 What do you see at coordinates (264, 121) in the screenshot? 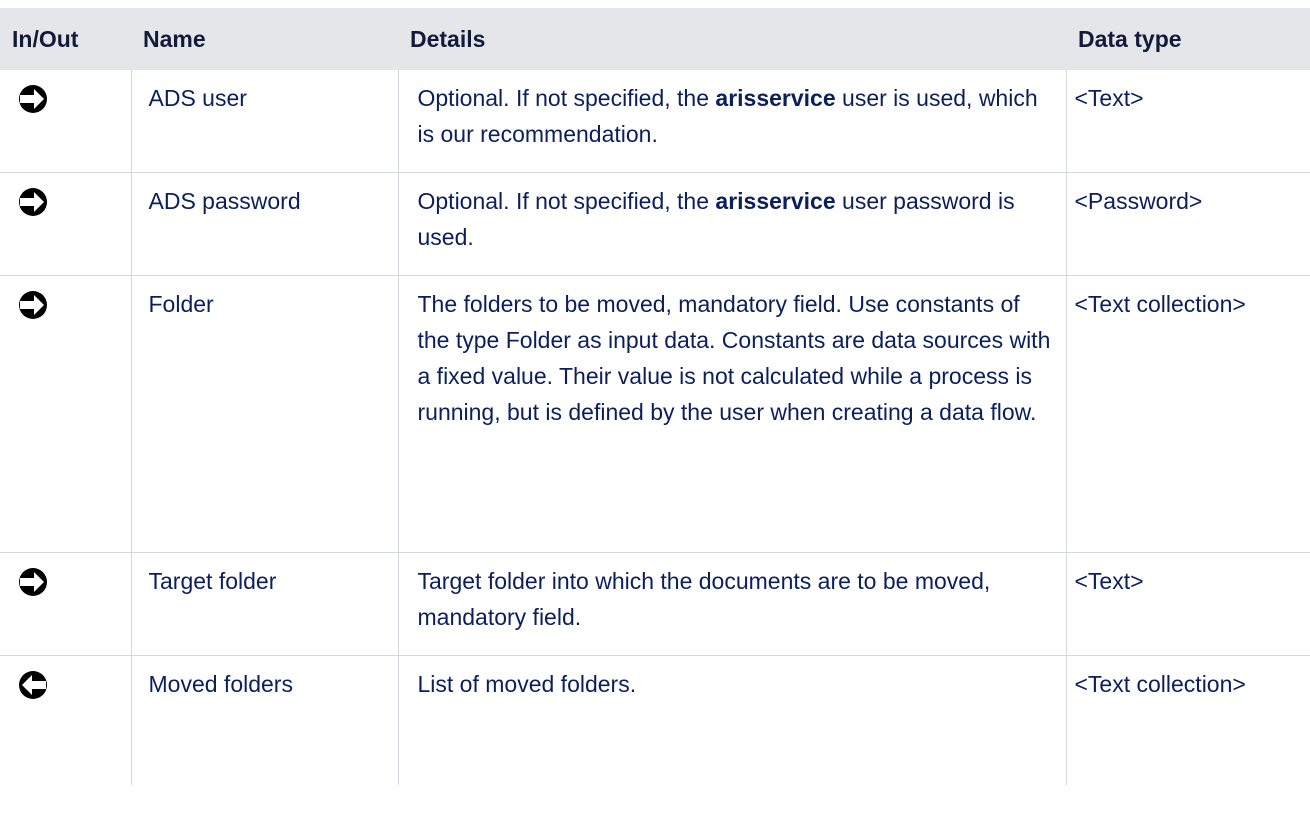
I see `name-cell: ADS user` at bounding box center [264, 121].